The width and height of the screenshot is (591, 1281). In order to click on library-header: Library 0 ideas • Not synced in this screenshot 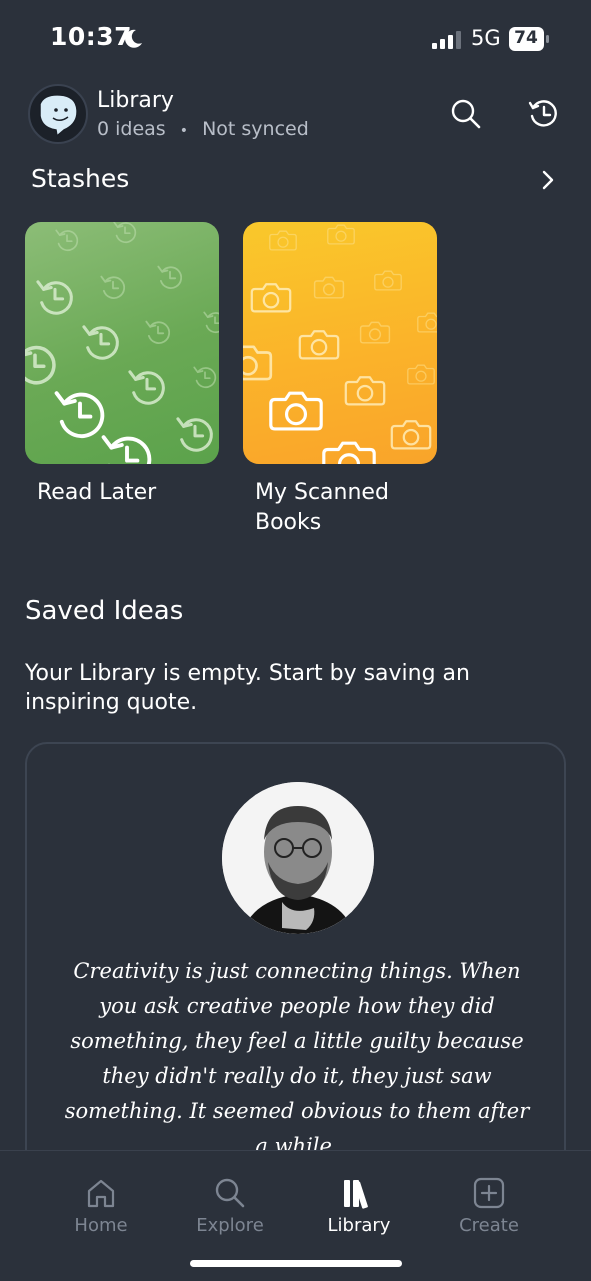, I will do `click(295, 116)`.